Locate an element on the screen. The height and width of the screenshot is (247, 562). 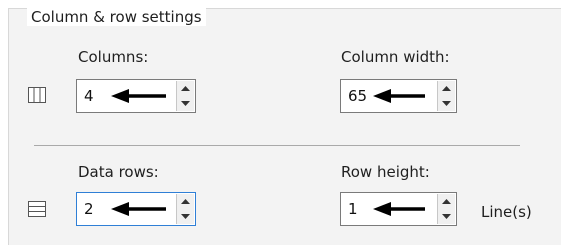
data-rows-spin-buttons is located at coordinates (185, 209).